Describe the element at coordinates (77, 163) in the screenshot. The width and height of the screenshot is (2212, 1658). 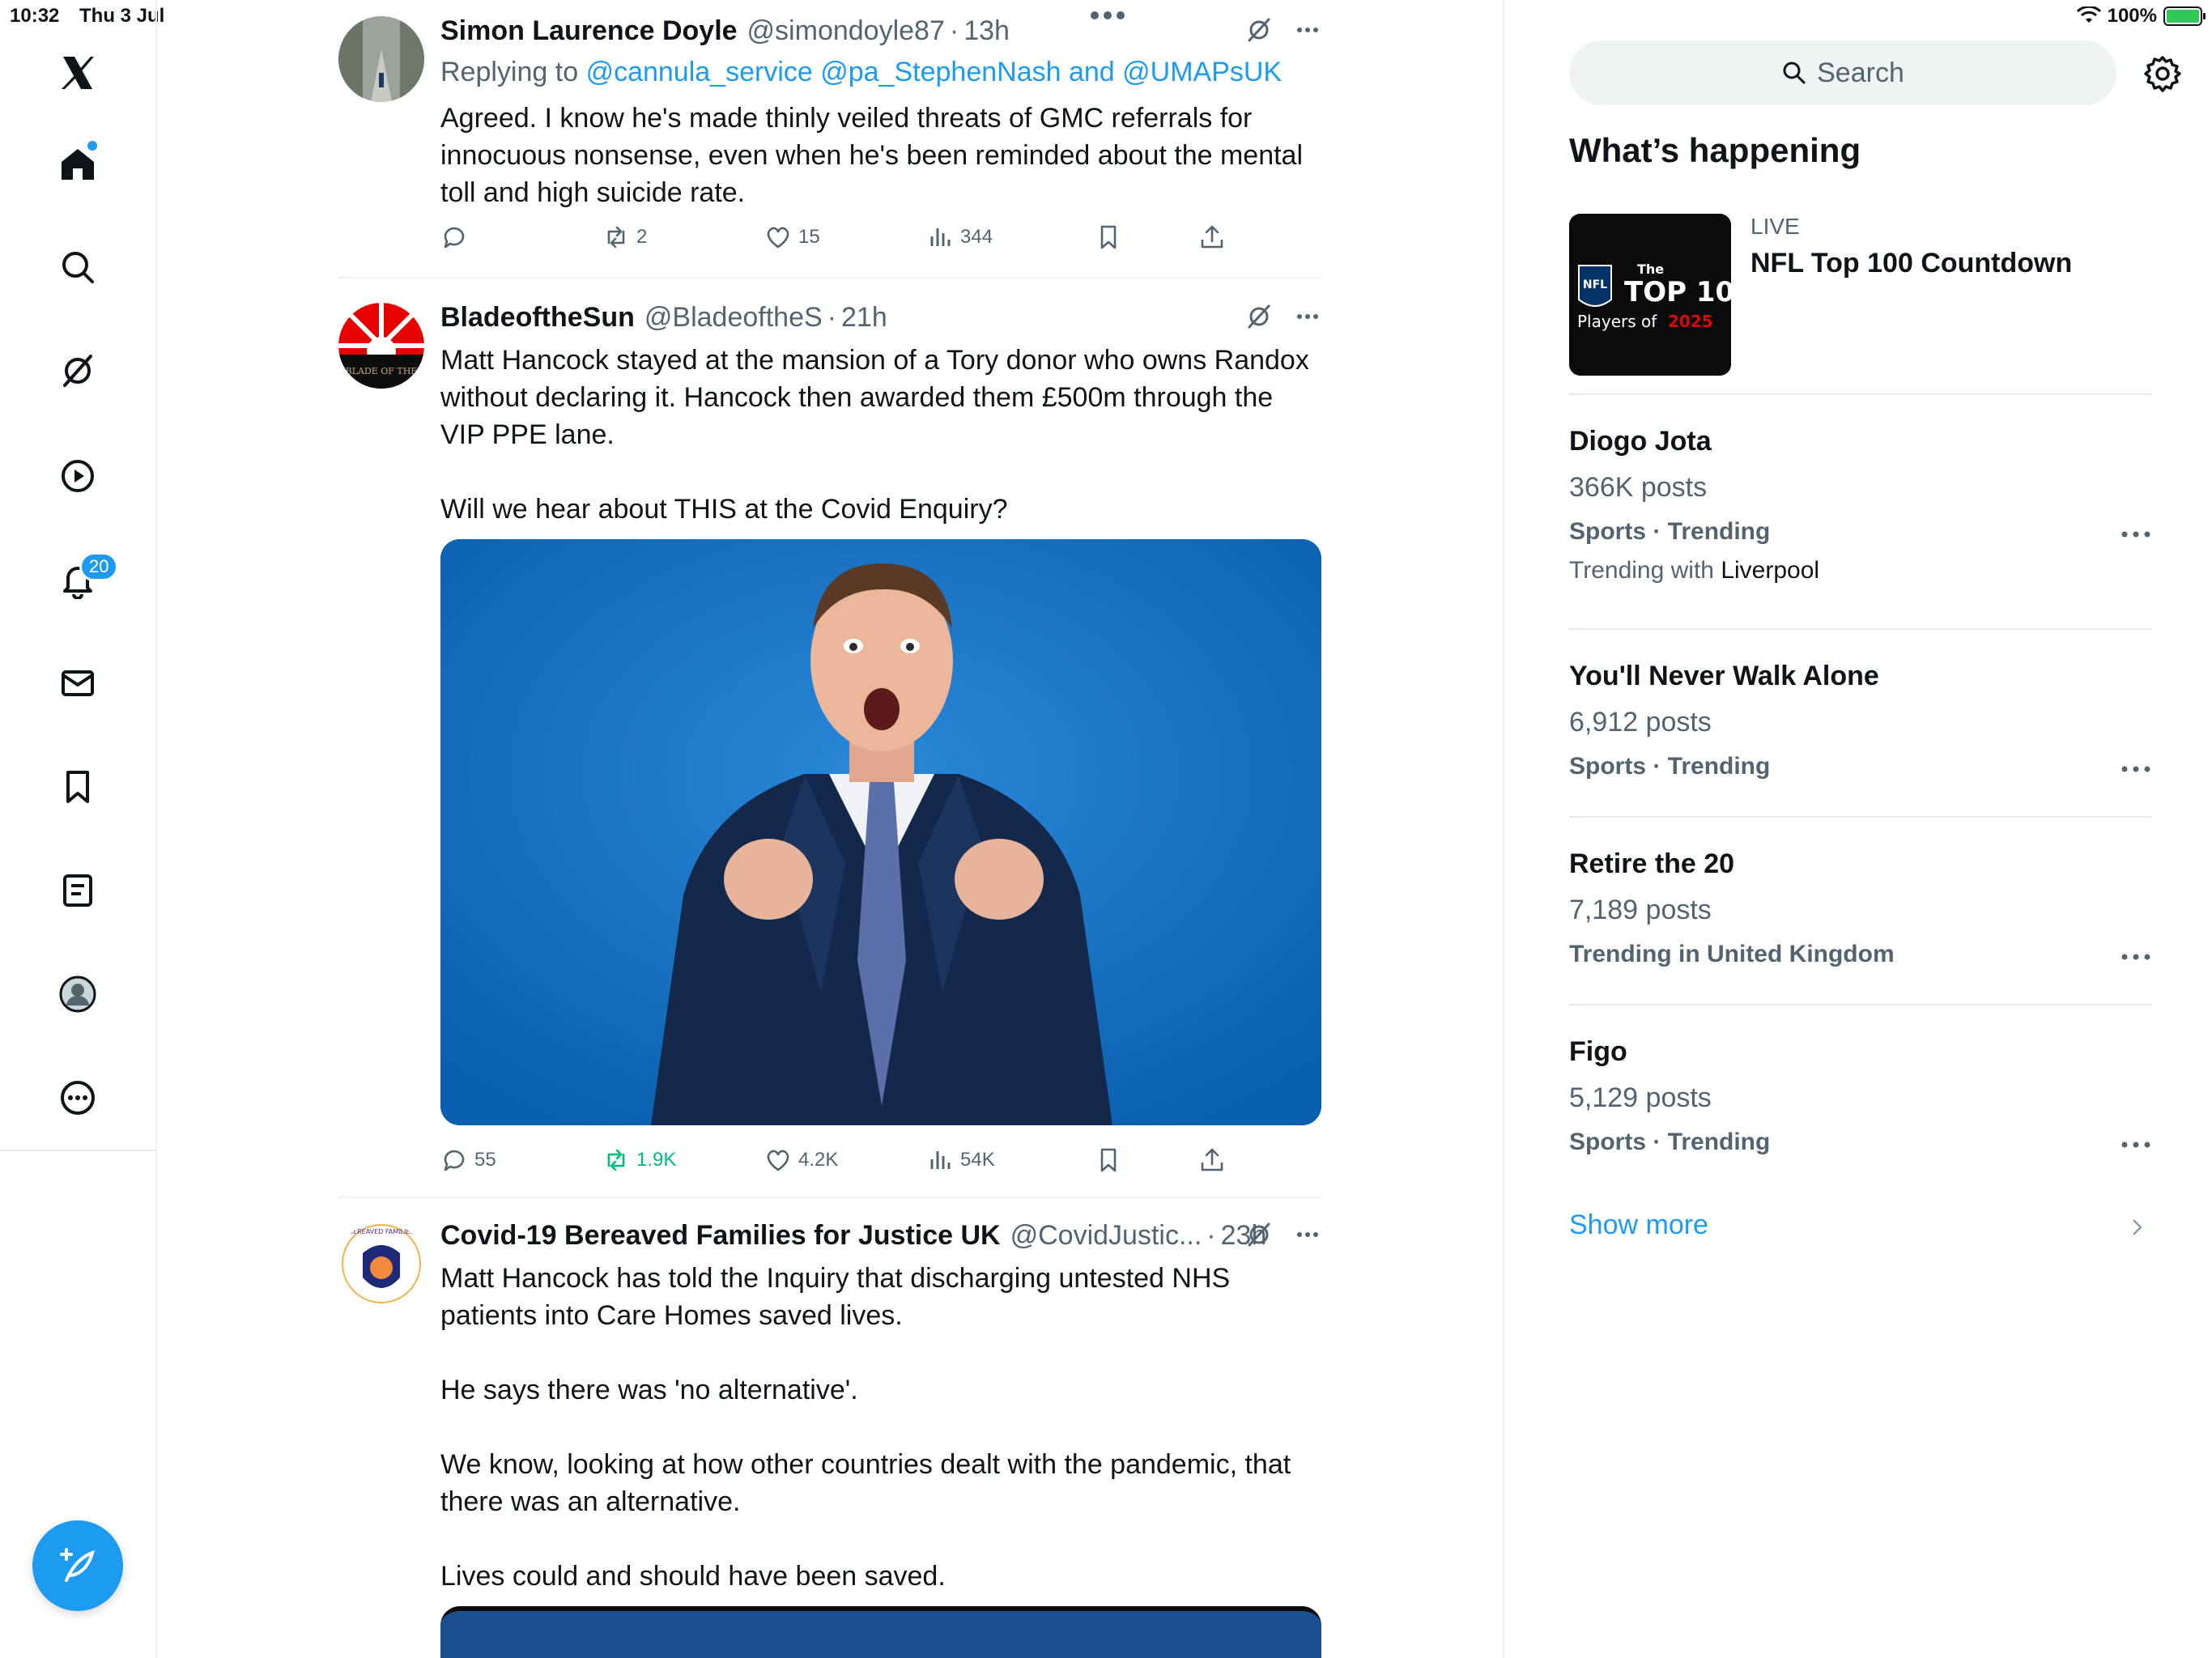
I see `nav-home` at that location.